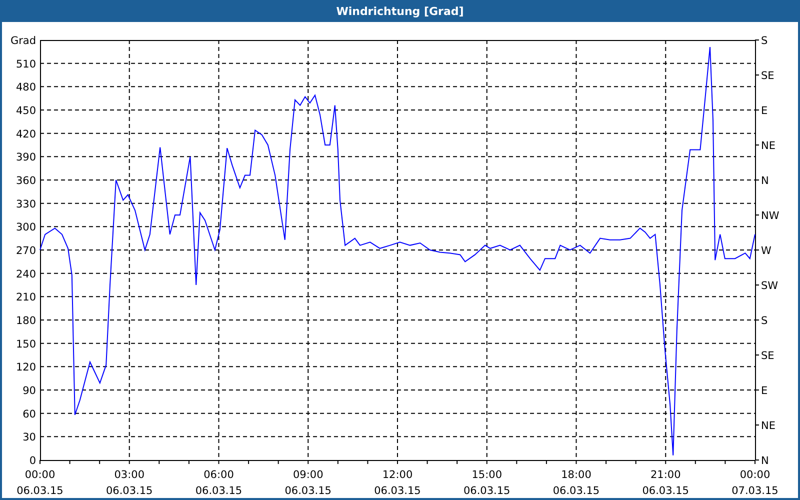 Image resolution: width=800 pixels, height=500 pixels. I want to click on y-tick-label: 150, so click(26, 344).